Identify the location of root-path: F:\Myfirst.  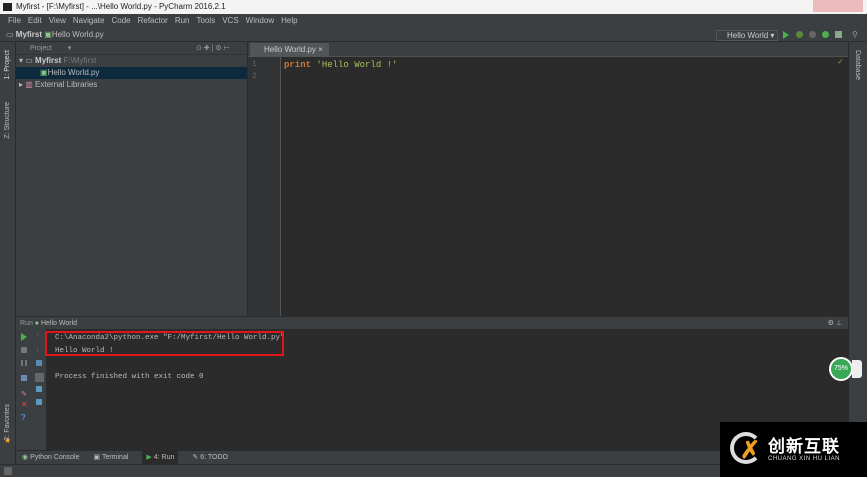
(80, 60).